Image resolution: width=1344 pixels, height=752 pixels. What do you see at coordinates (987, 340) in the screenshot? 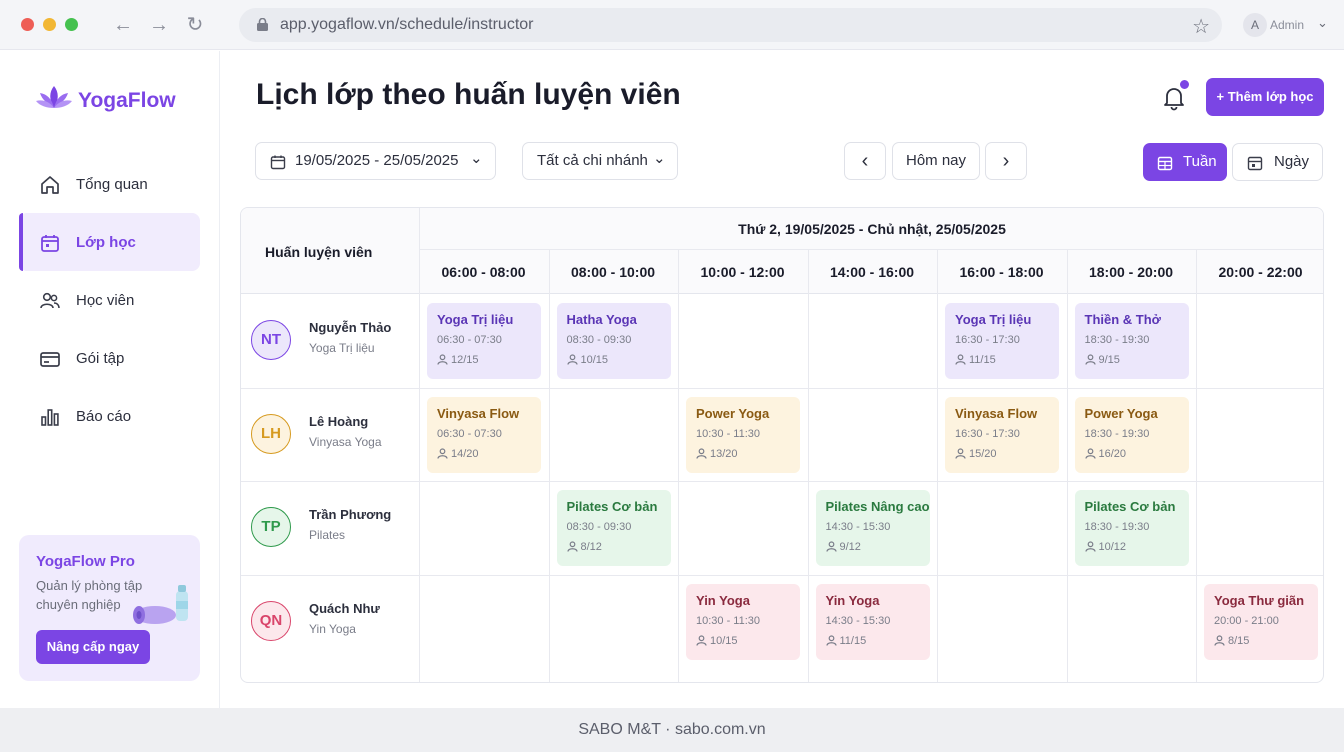
I see `class-time: 16:30 - 17:30` at bounding box center [987, 340].